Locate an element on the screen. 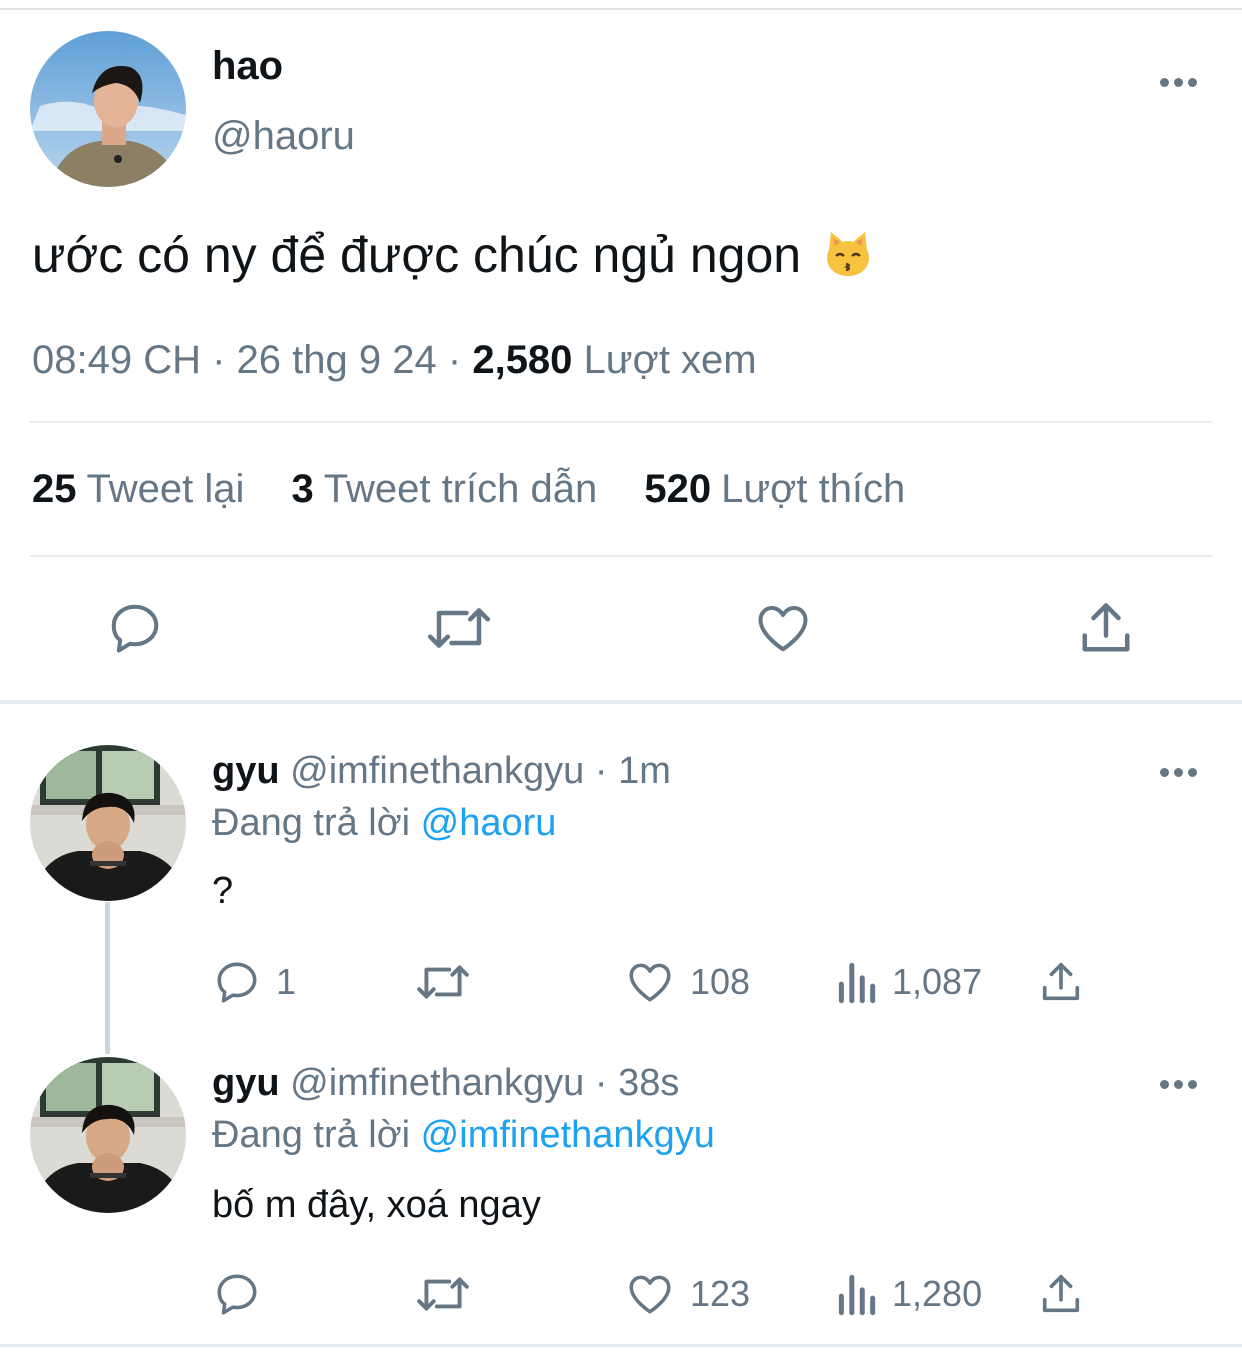  thread-line is located at coordinates (107, 978).